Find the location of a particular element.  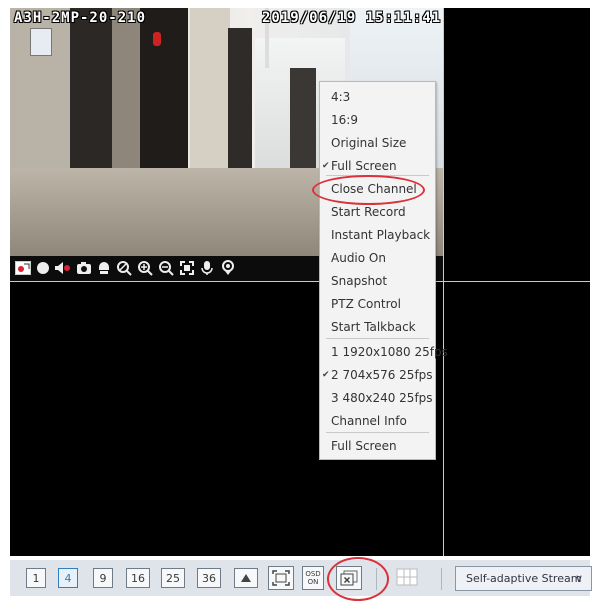

menu-item-1-1920x1080-25fps: 1 1920x1080 25fps is located at coordinates (384, 352).